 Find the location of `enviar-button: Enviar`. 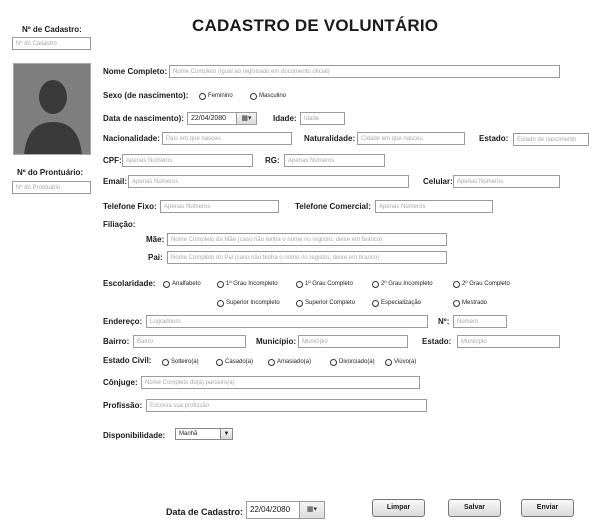

enviar-button: Enviar is located at coordinates (547, 508).